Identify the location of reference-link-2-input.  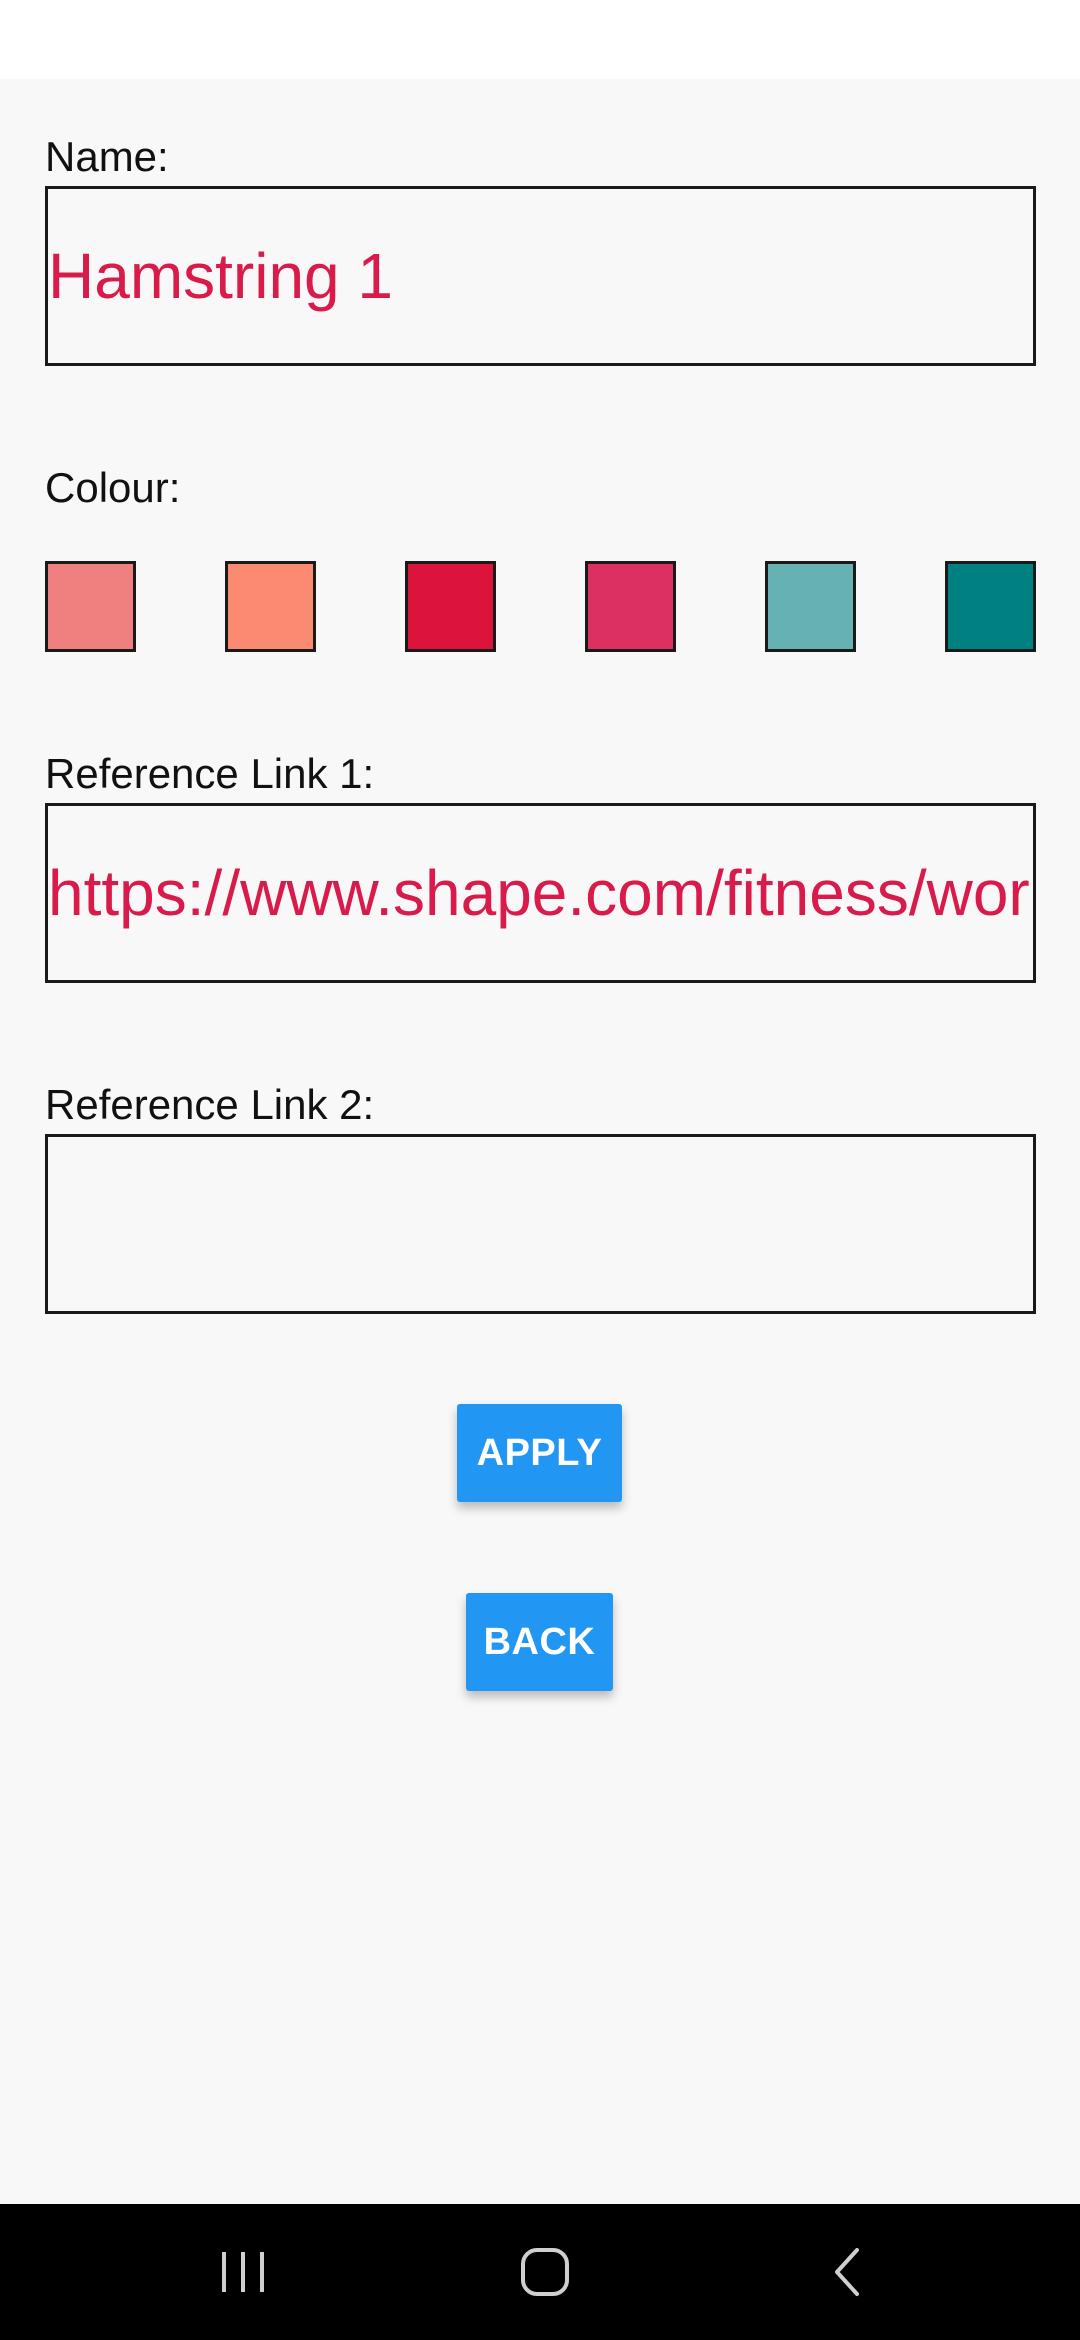
(540, 1224).